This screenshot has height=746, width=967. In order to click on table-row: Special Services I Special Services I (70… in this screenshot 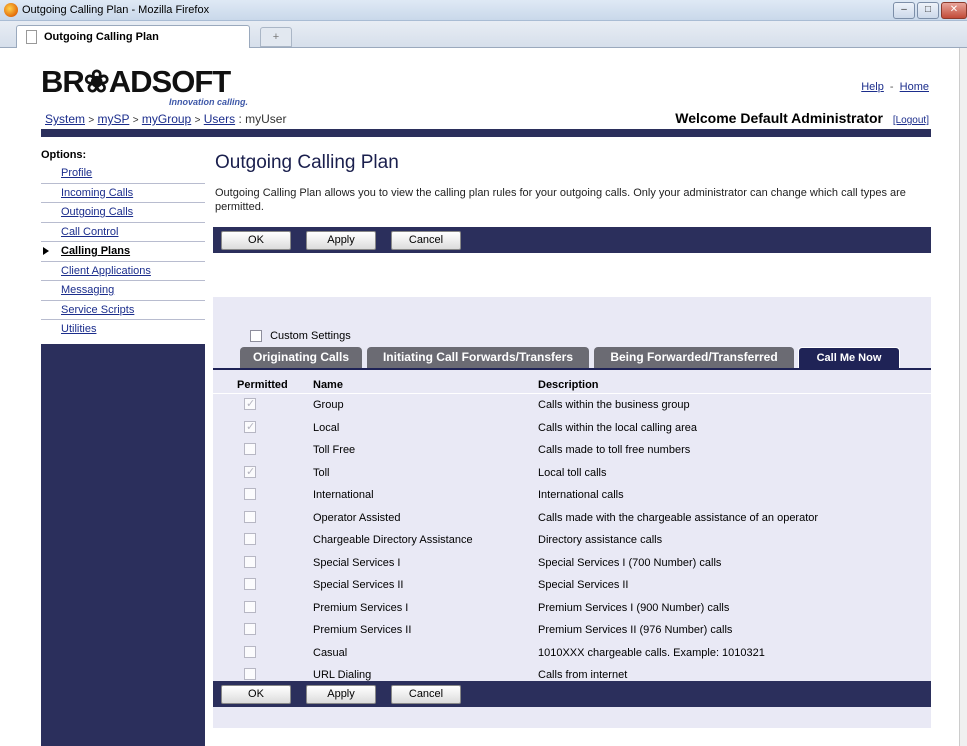, I will do `click(572, 563)`.